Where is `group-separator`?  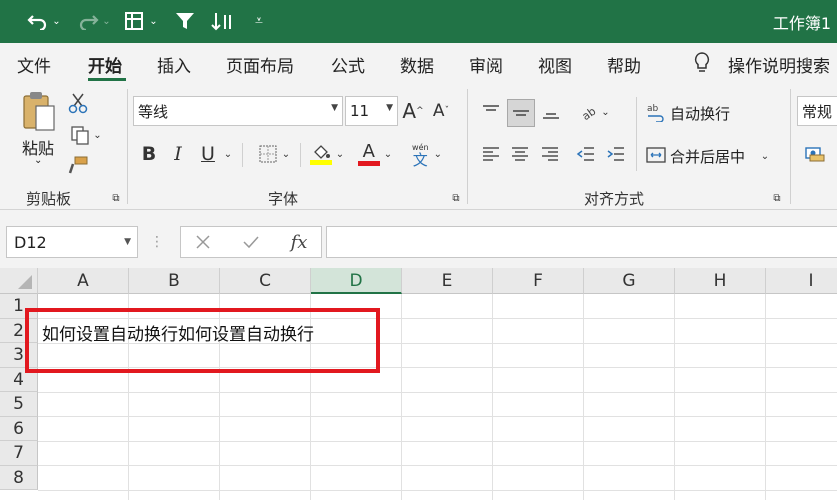
group-separator is located at coordinates (790, 146).